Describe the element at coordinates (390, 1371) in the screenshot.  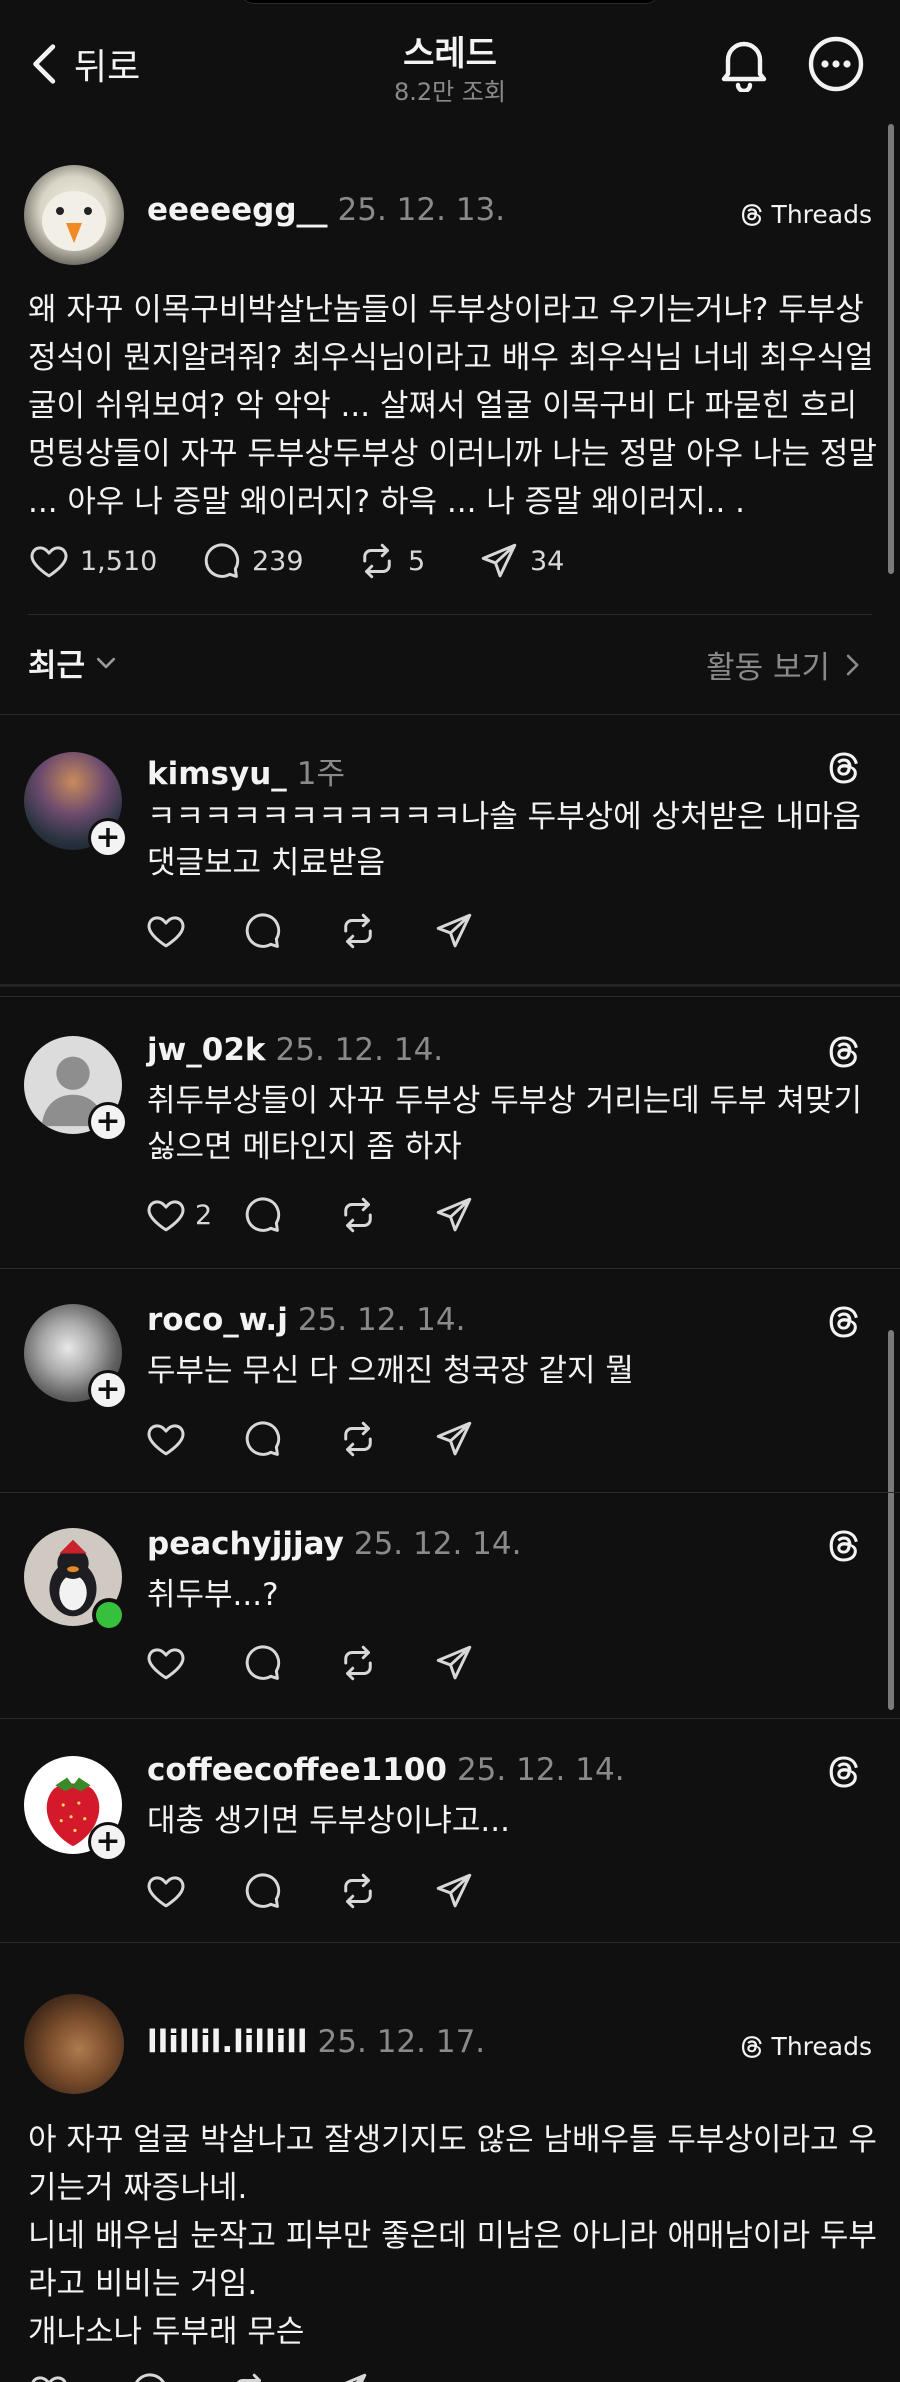
I see `reply-text: 두부는 무신 다 으깨진 청국장 같지 뭘` at that location.